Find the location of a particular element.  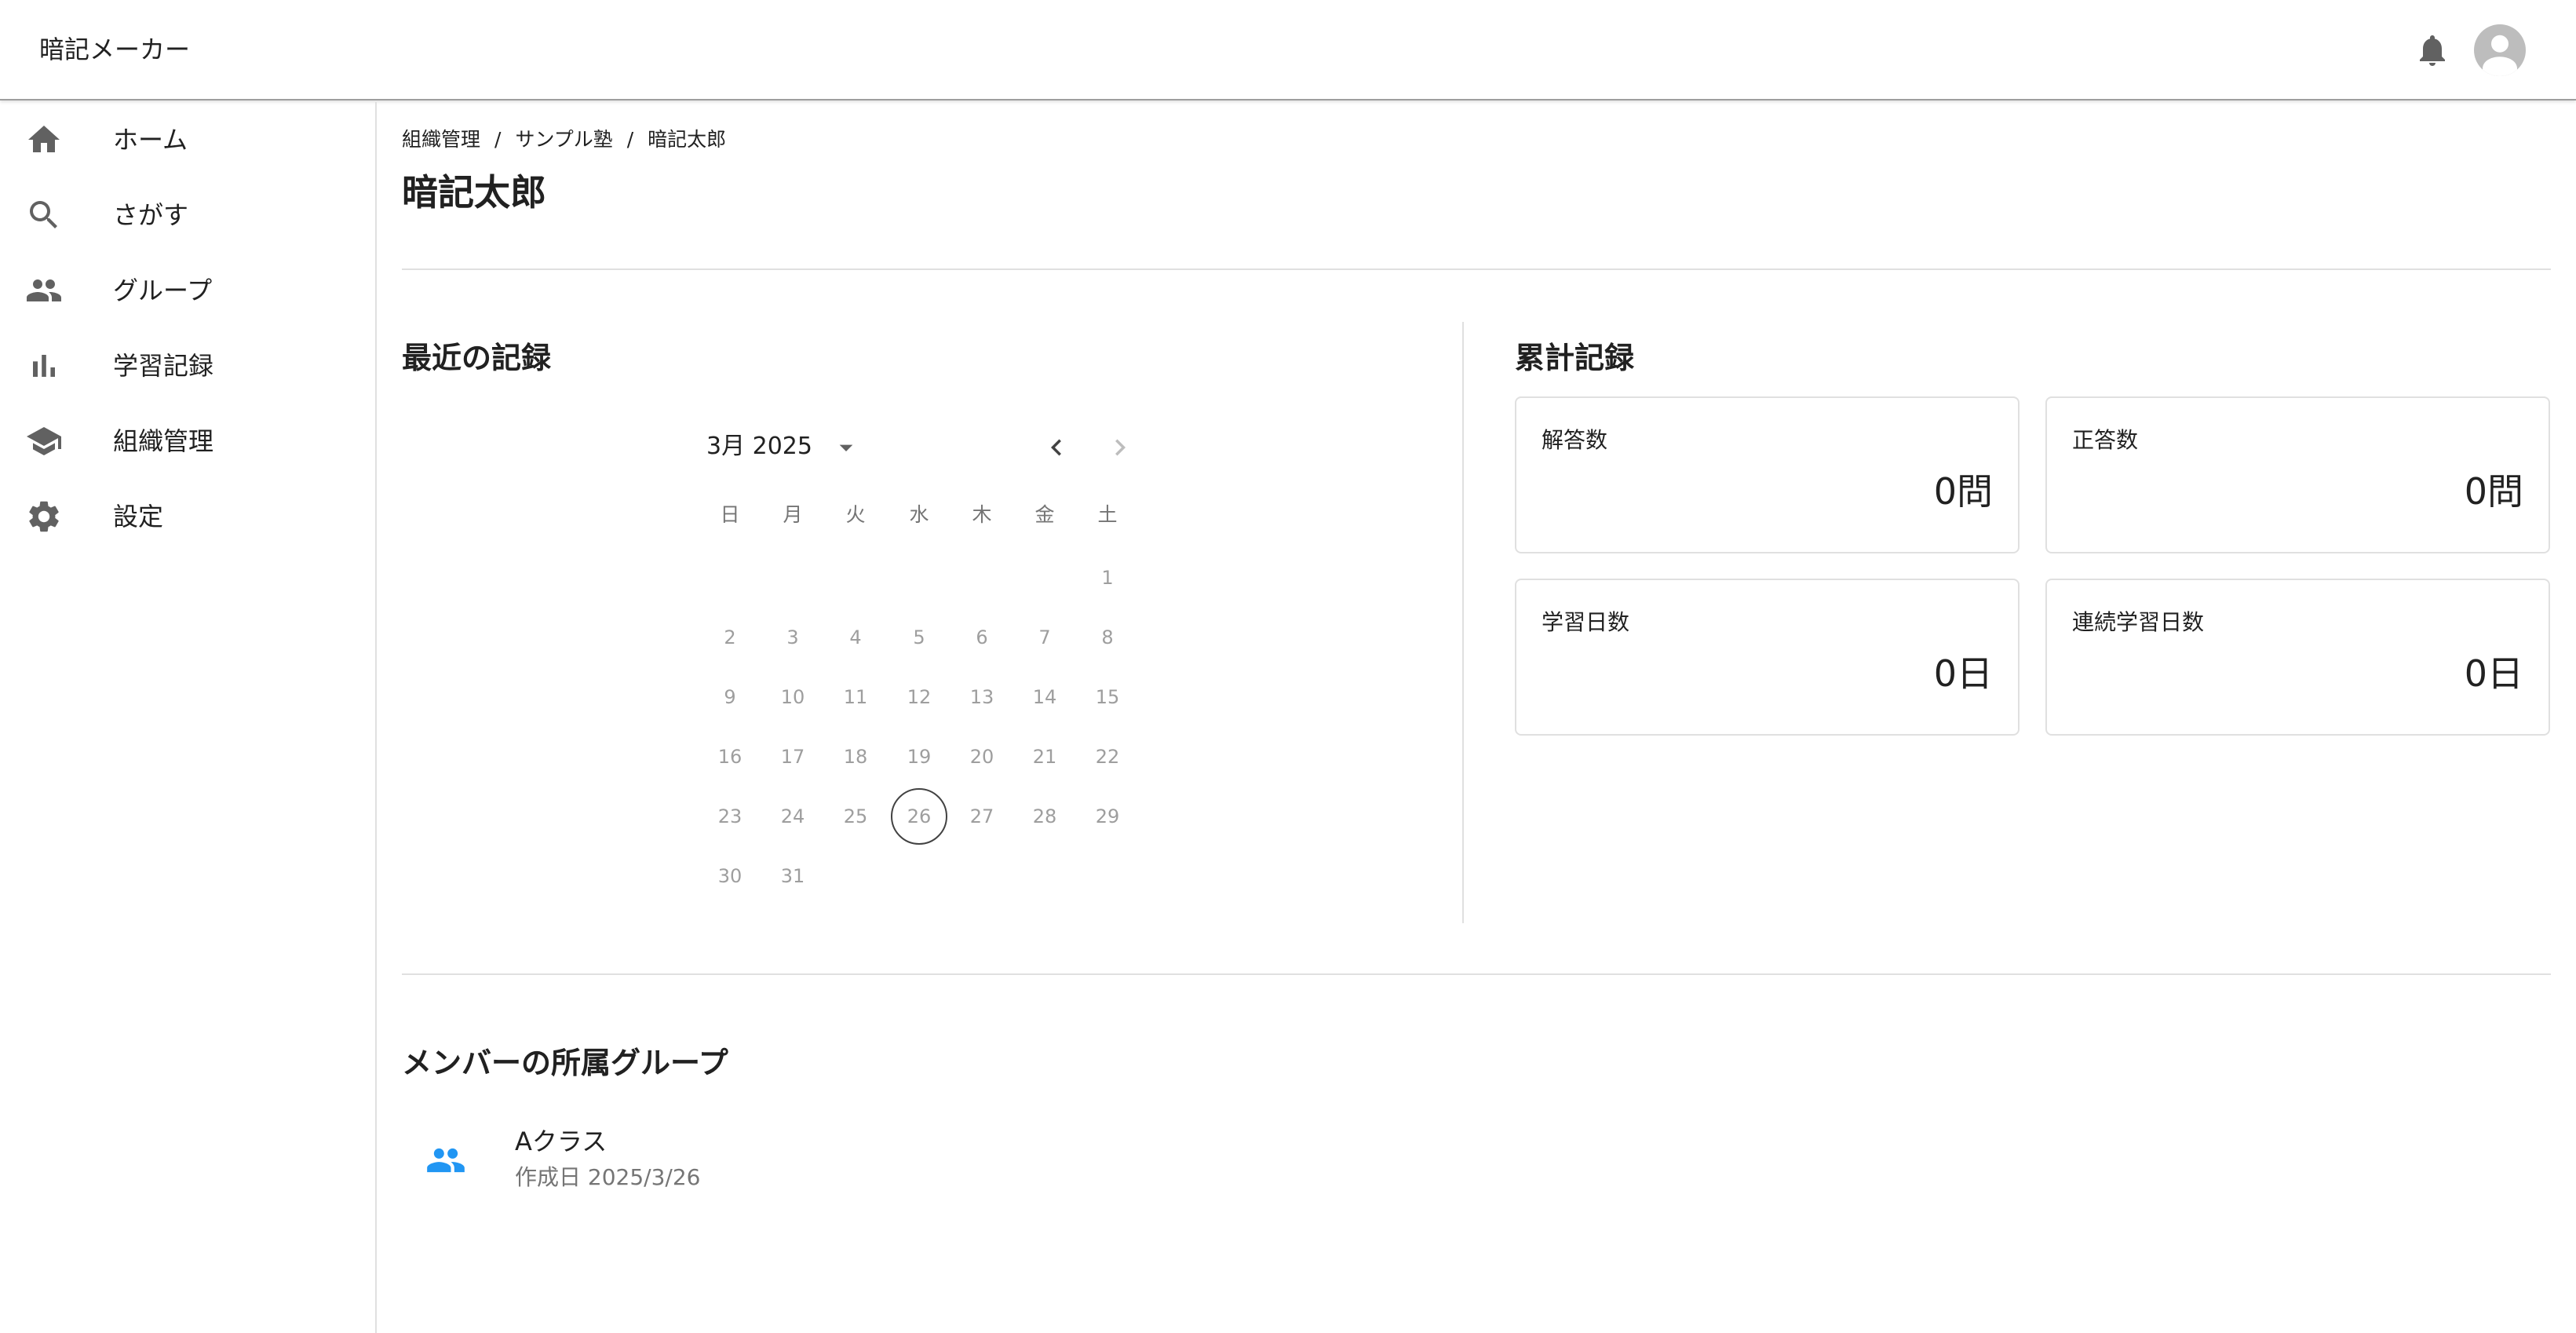

bar-chart-icon is located at coordinates (44, 366).